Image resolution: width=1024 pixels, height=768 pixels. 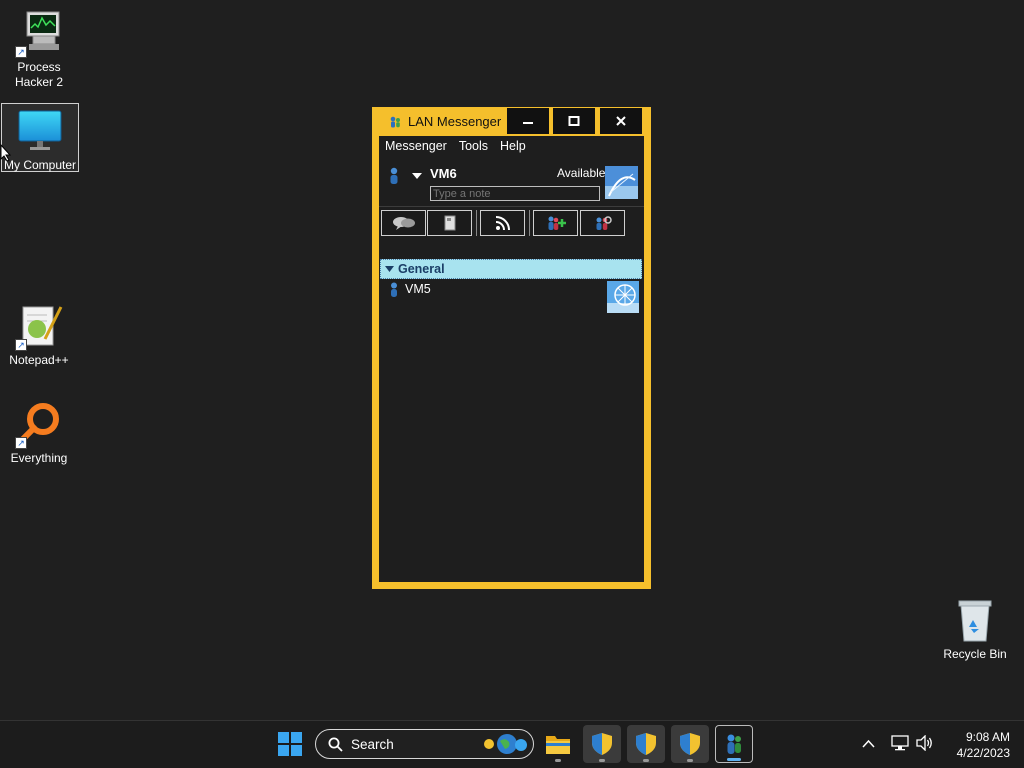 What do you see at coordinates (416, 146) in the screenshot?
I see `menu-messenger: Messenger` at bounding box center [416, 146].